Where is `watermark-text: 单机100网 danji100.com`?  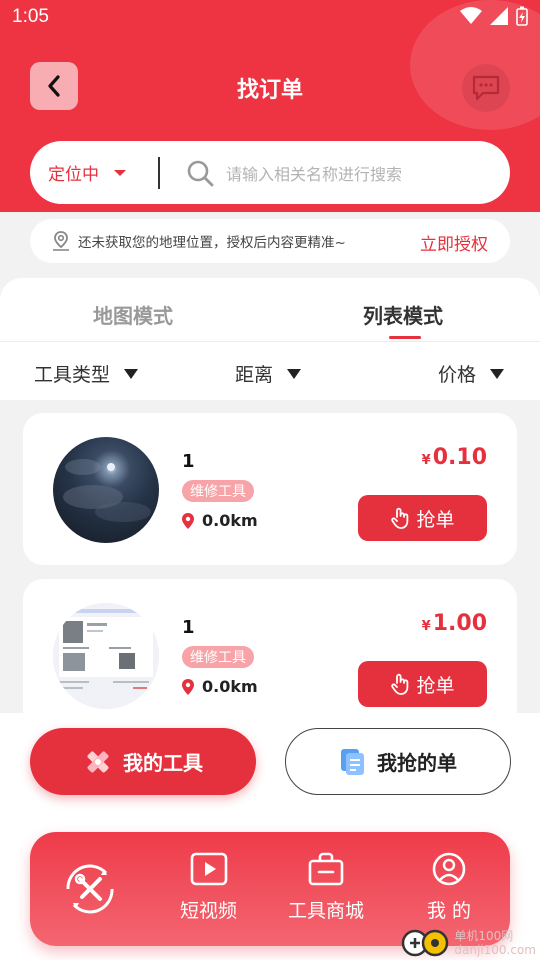 watermark-text: 单机100网 danji100.com is located at coordinates (495, 943).